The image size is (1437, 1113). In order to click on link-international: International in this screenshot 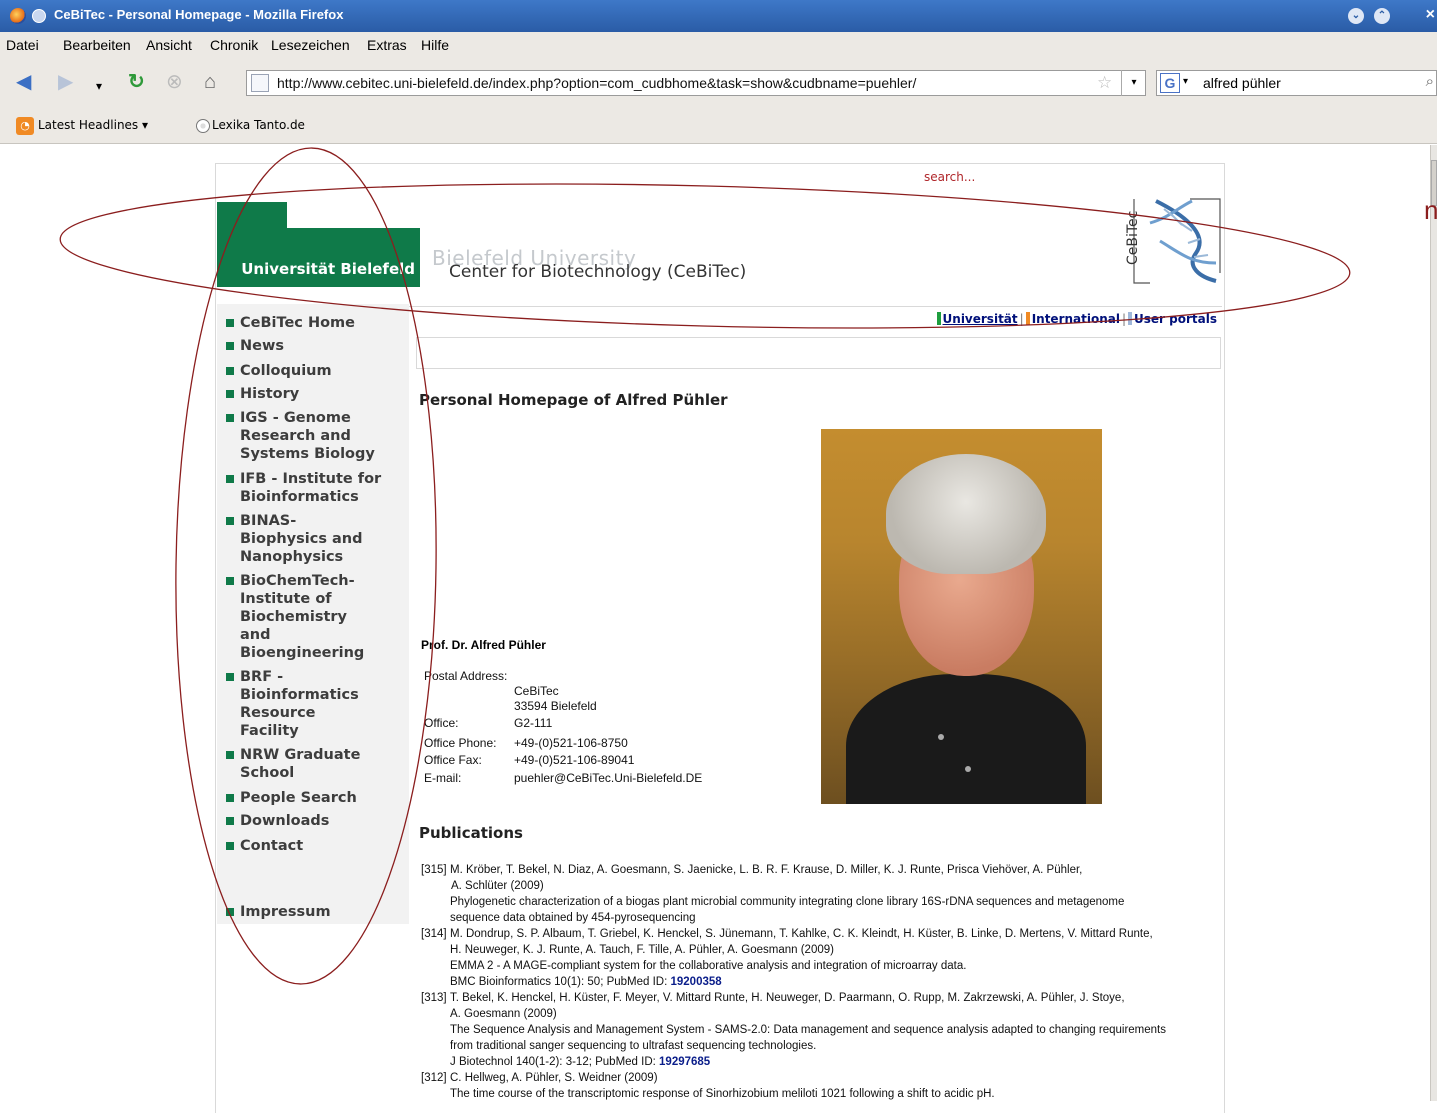, I will do `click(1076, 319)`.